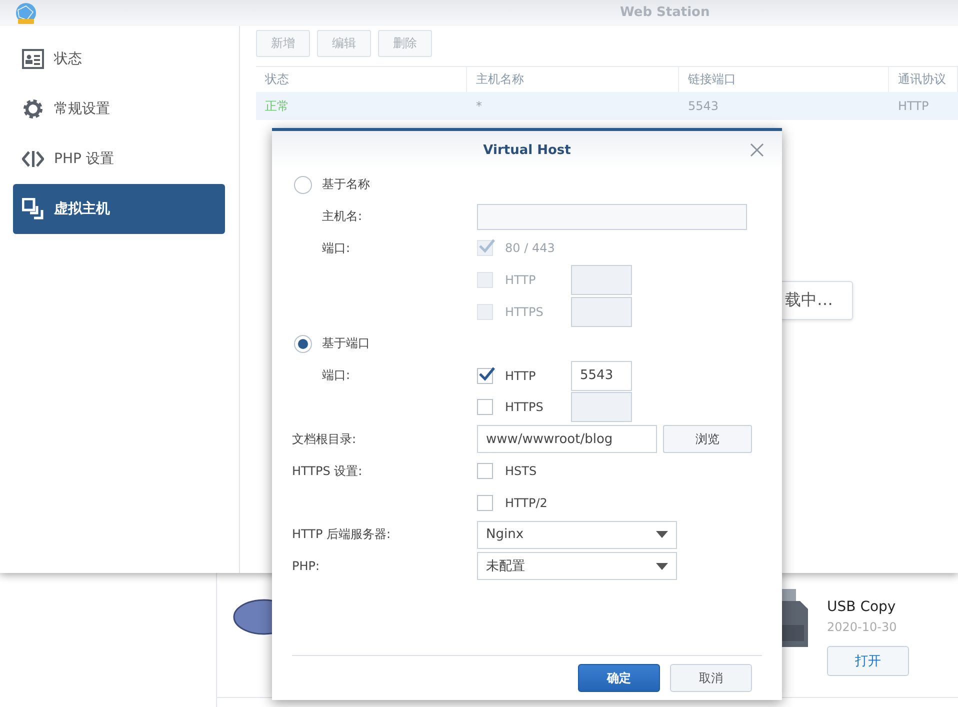  What do you see at coordinates (342, 216) in the screenshot?
I see `field-label: 主机名:` at bounding box center [342, 216].